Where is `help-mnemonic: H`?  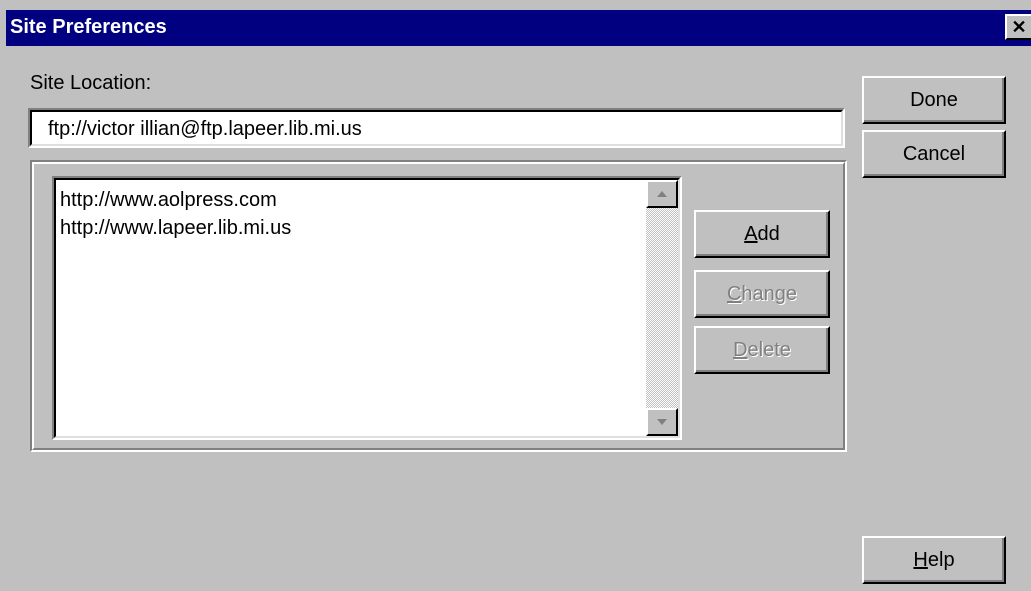
help-mnemonic: H is located at coordinates (920, 559).